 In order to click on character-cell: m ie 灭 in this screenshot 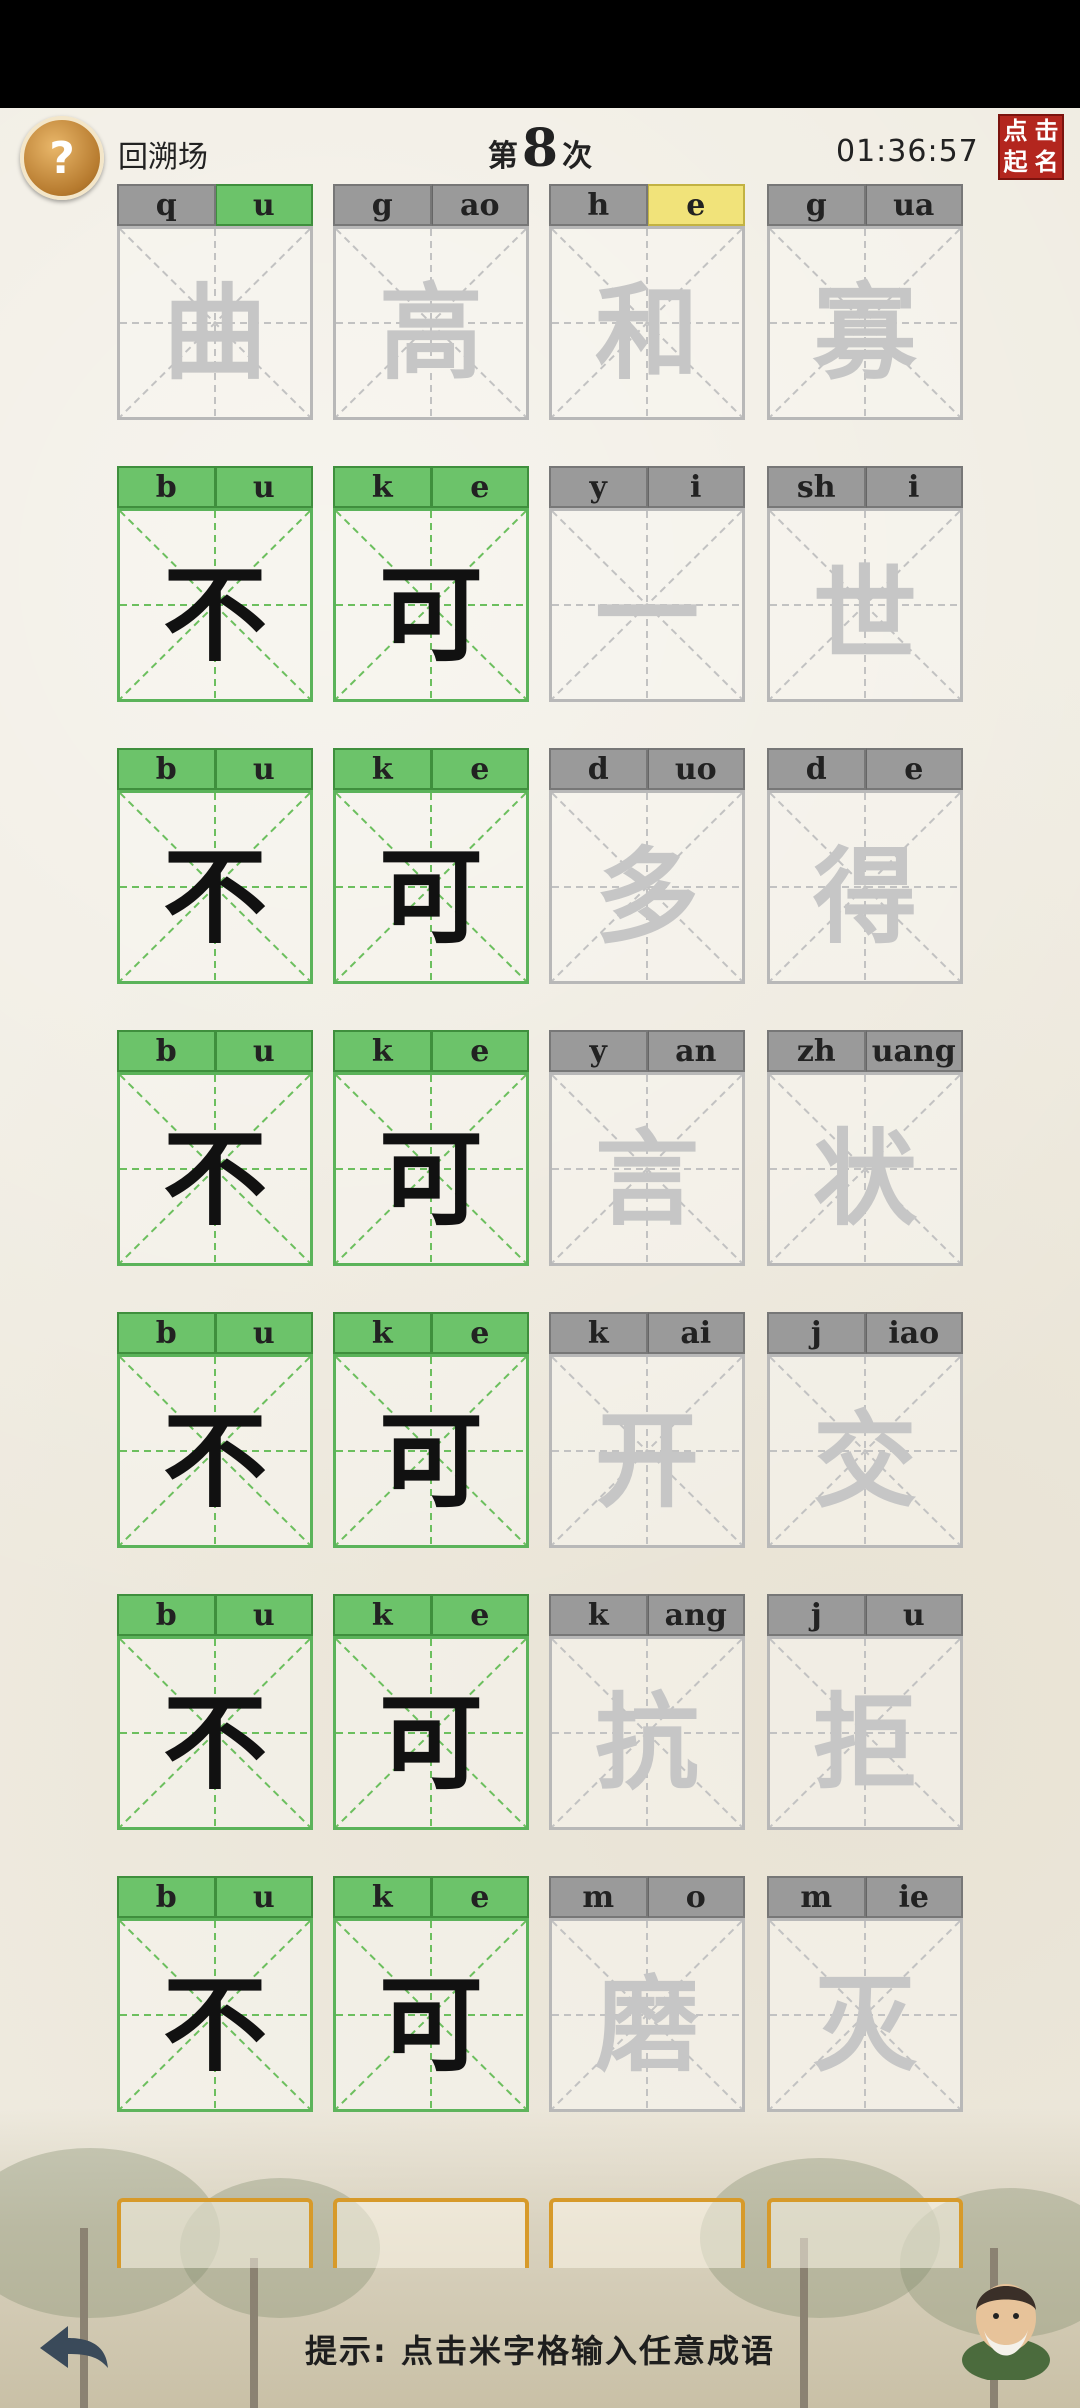, I will do `click(865, 1994)`.